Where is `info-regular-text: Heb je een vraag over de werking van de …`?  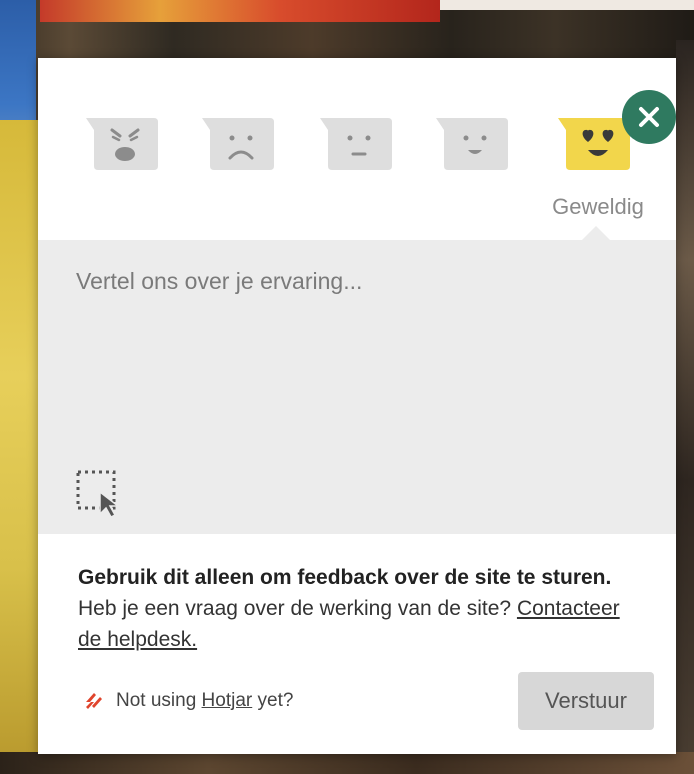
info-regular-text: Heb je een vraag over de werking van de … is located at coordinates (297, 608).